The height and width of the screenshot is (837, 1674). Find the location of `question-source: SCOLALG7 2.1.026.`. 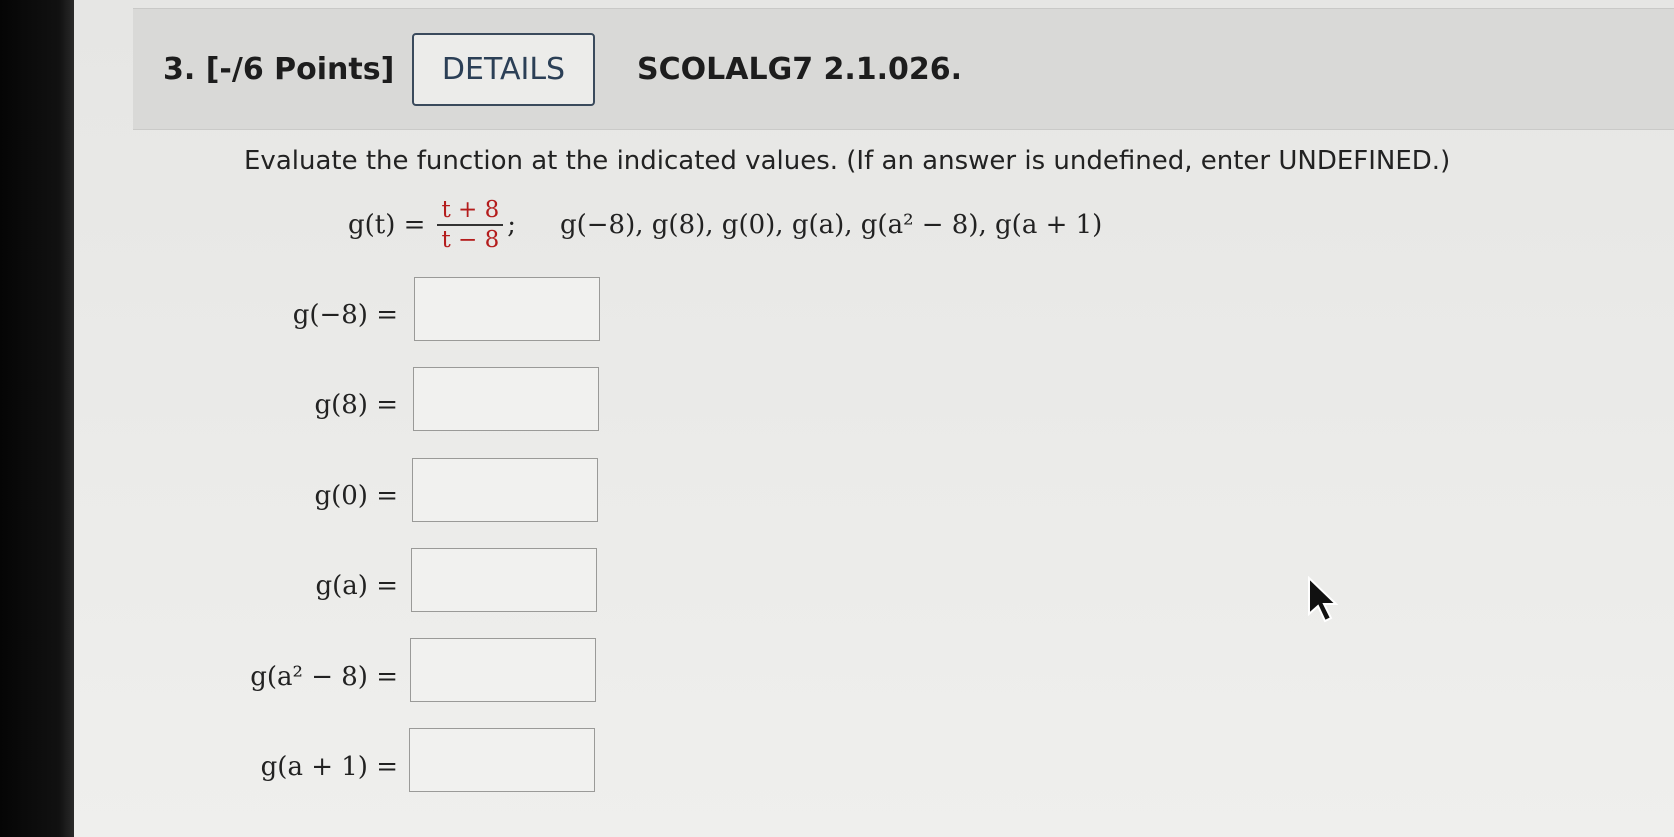

question-source: SCOLALG7 2.1.026. is located at coordinates (800, 69).